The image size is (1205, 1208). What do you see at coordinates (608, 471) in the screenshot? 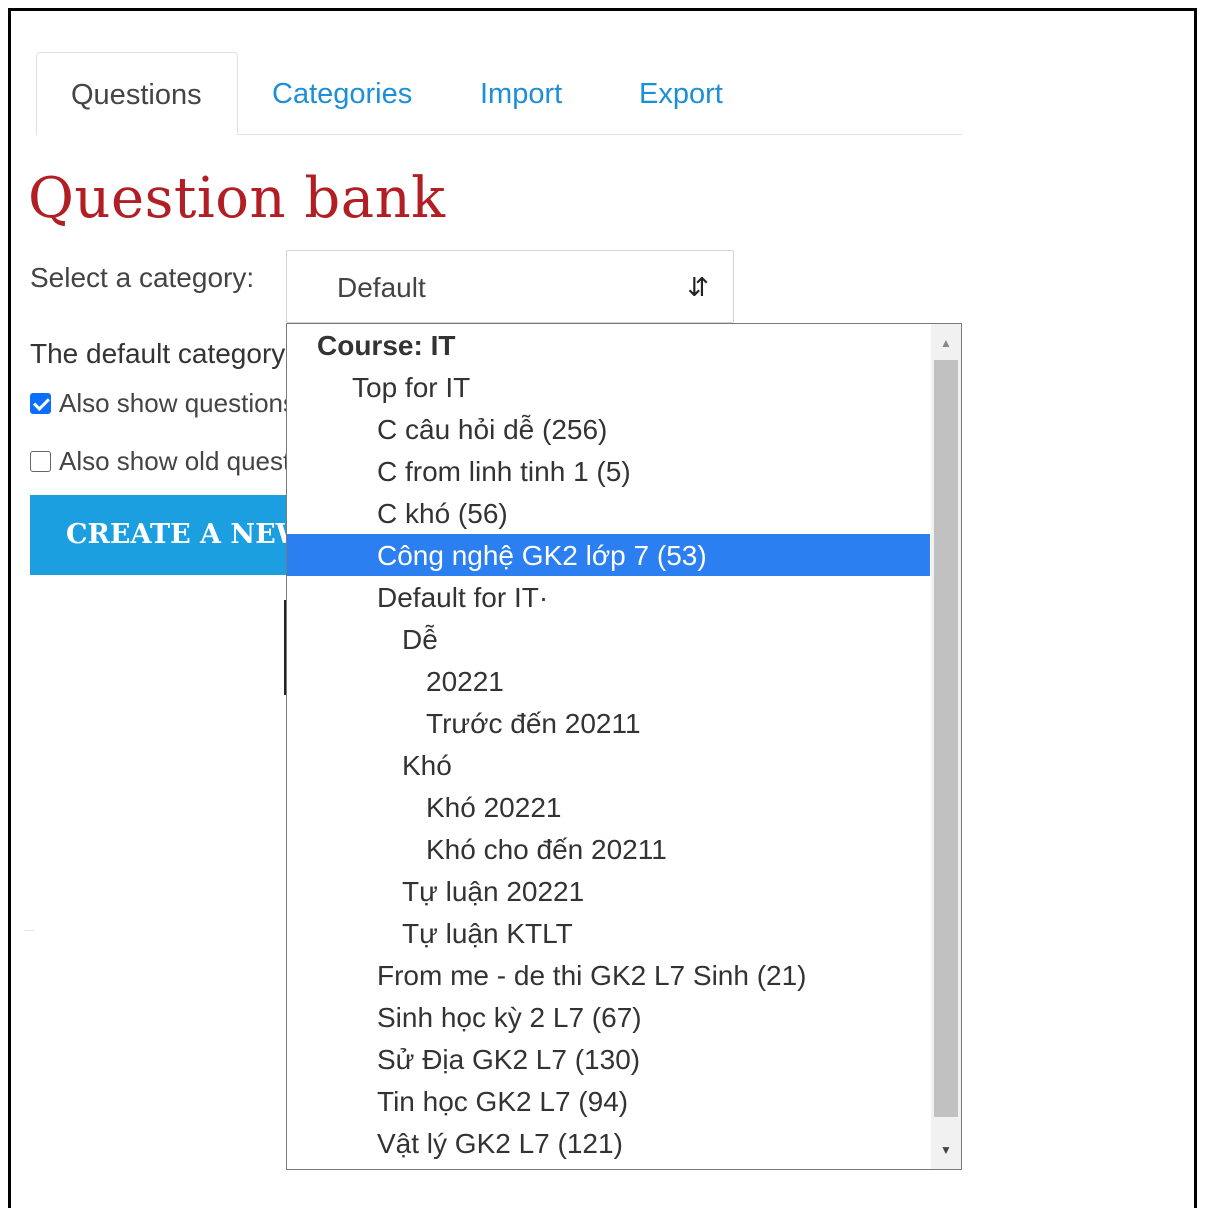
I see `category-option: C from linh tinh 1 (5)` at bounding box center [608, 471].